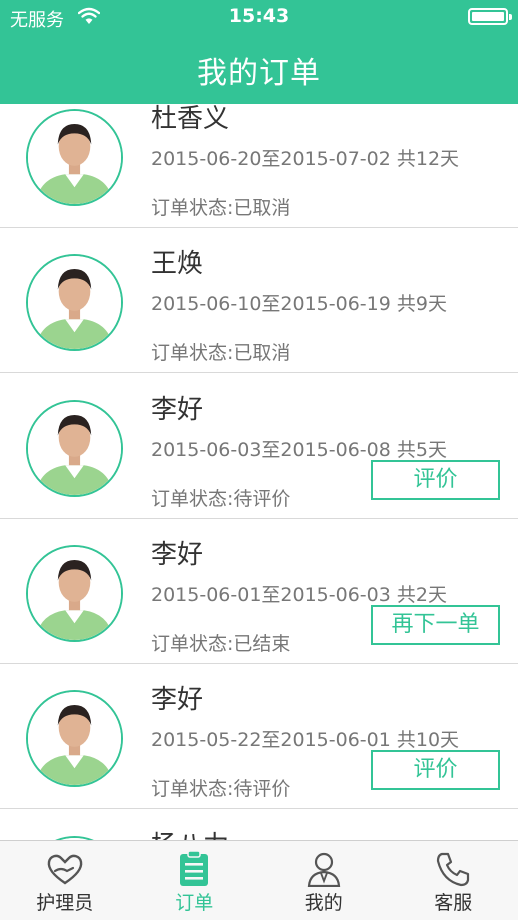  What do you see at coordinates (305, 740) in the screenshot?
I see `order-dates: 2015-05-22至2015-06-01 共10天` at bounding box center [305, 740].